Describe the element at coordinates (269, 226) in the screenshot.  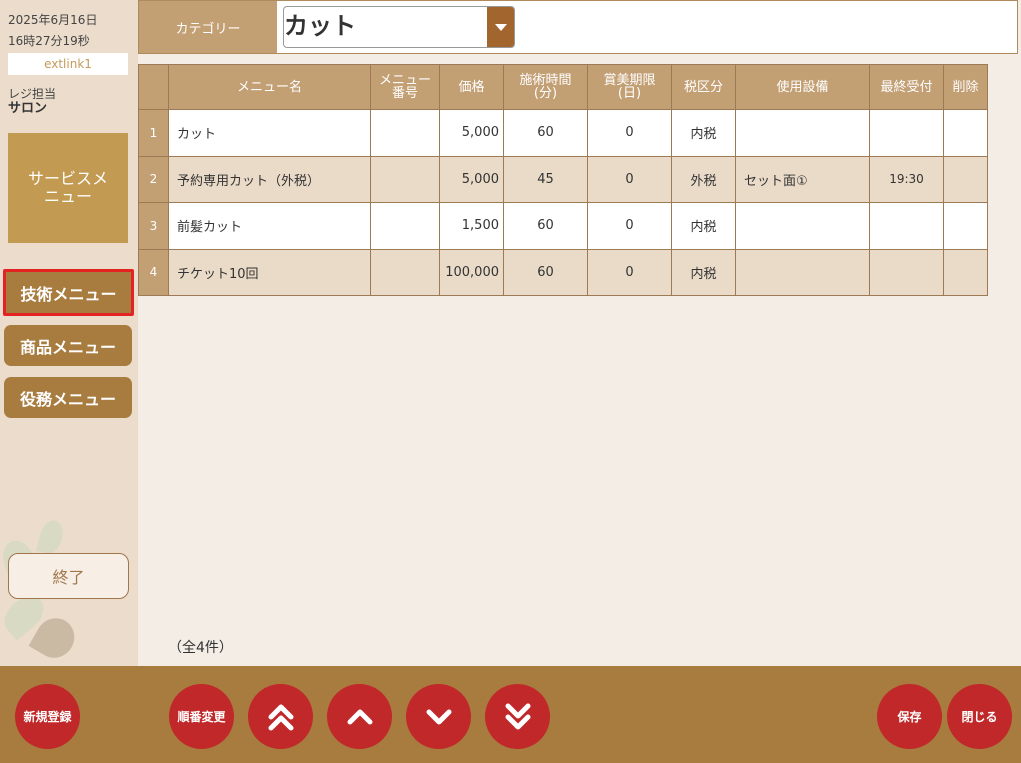
I see `menu-name-cell: 前髪カット` at that location.